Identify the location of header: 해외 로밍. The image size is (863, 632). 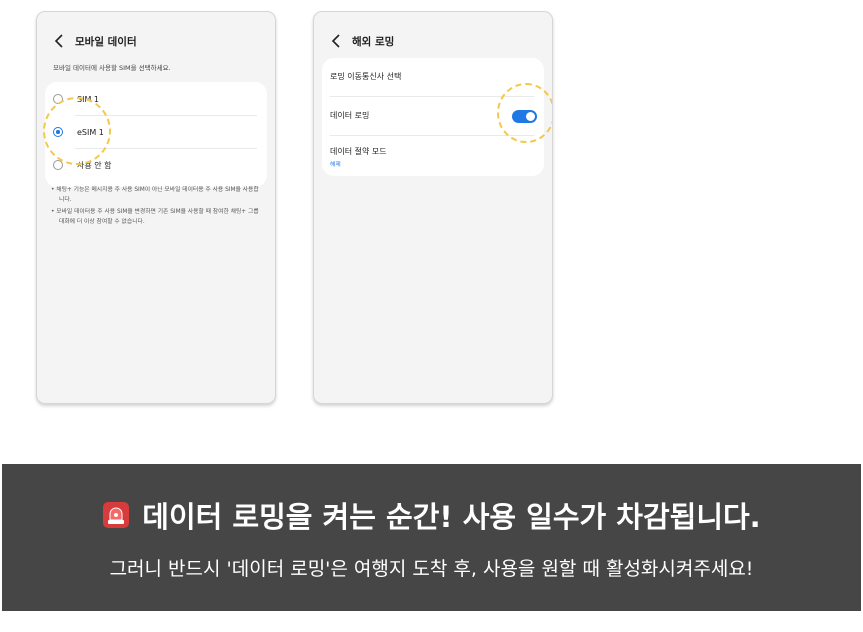
(361, 41).